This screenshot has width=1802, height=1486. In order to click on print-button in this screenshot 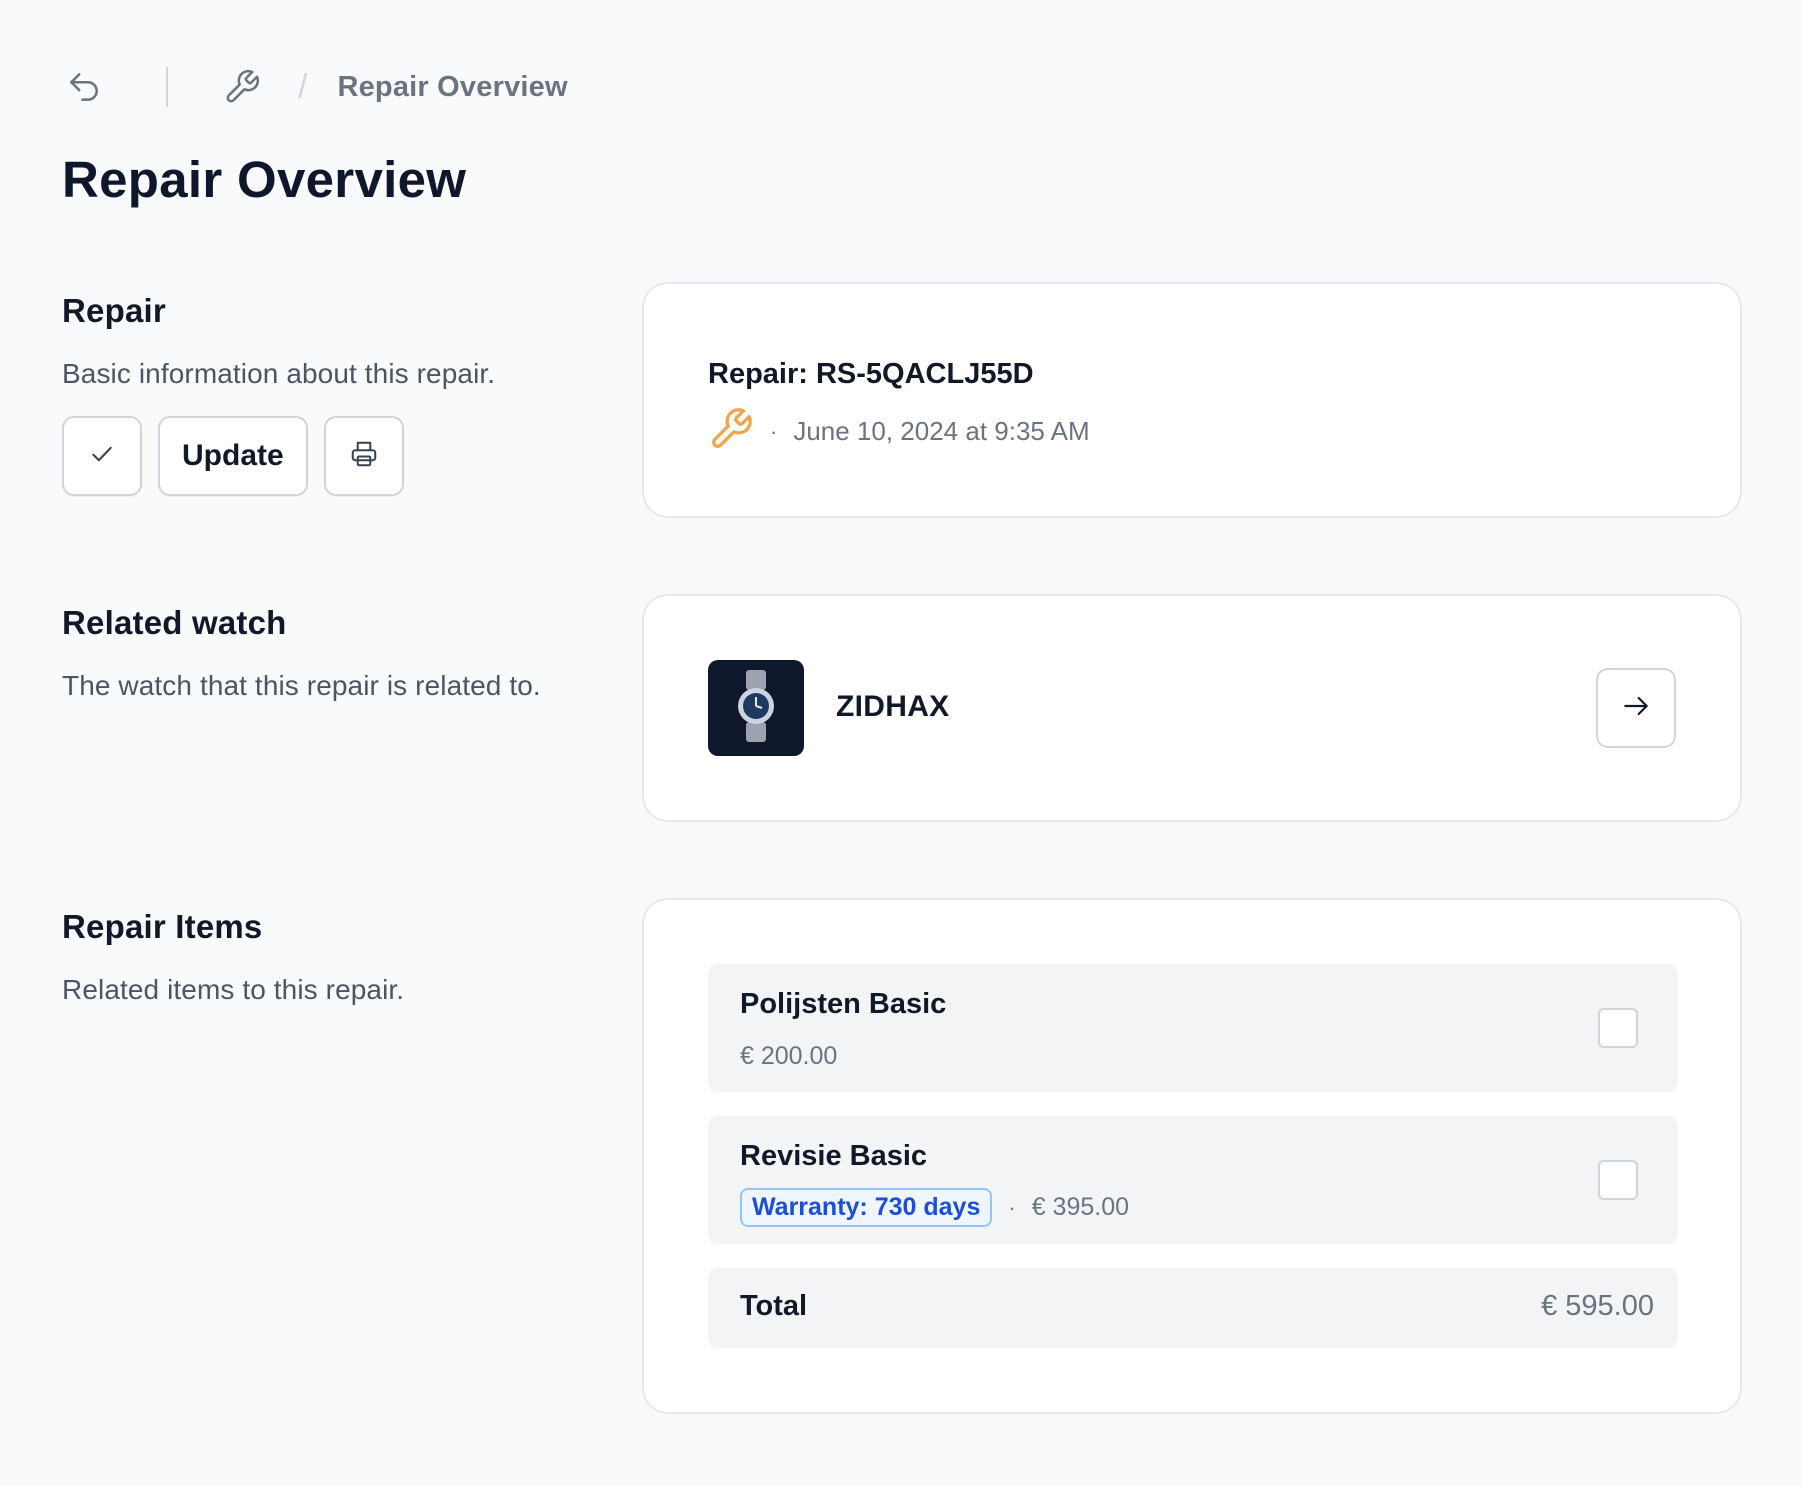, I will do `click(363, 456)`.